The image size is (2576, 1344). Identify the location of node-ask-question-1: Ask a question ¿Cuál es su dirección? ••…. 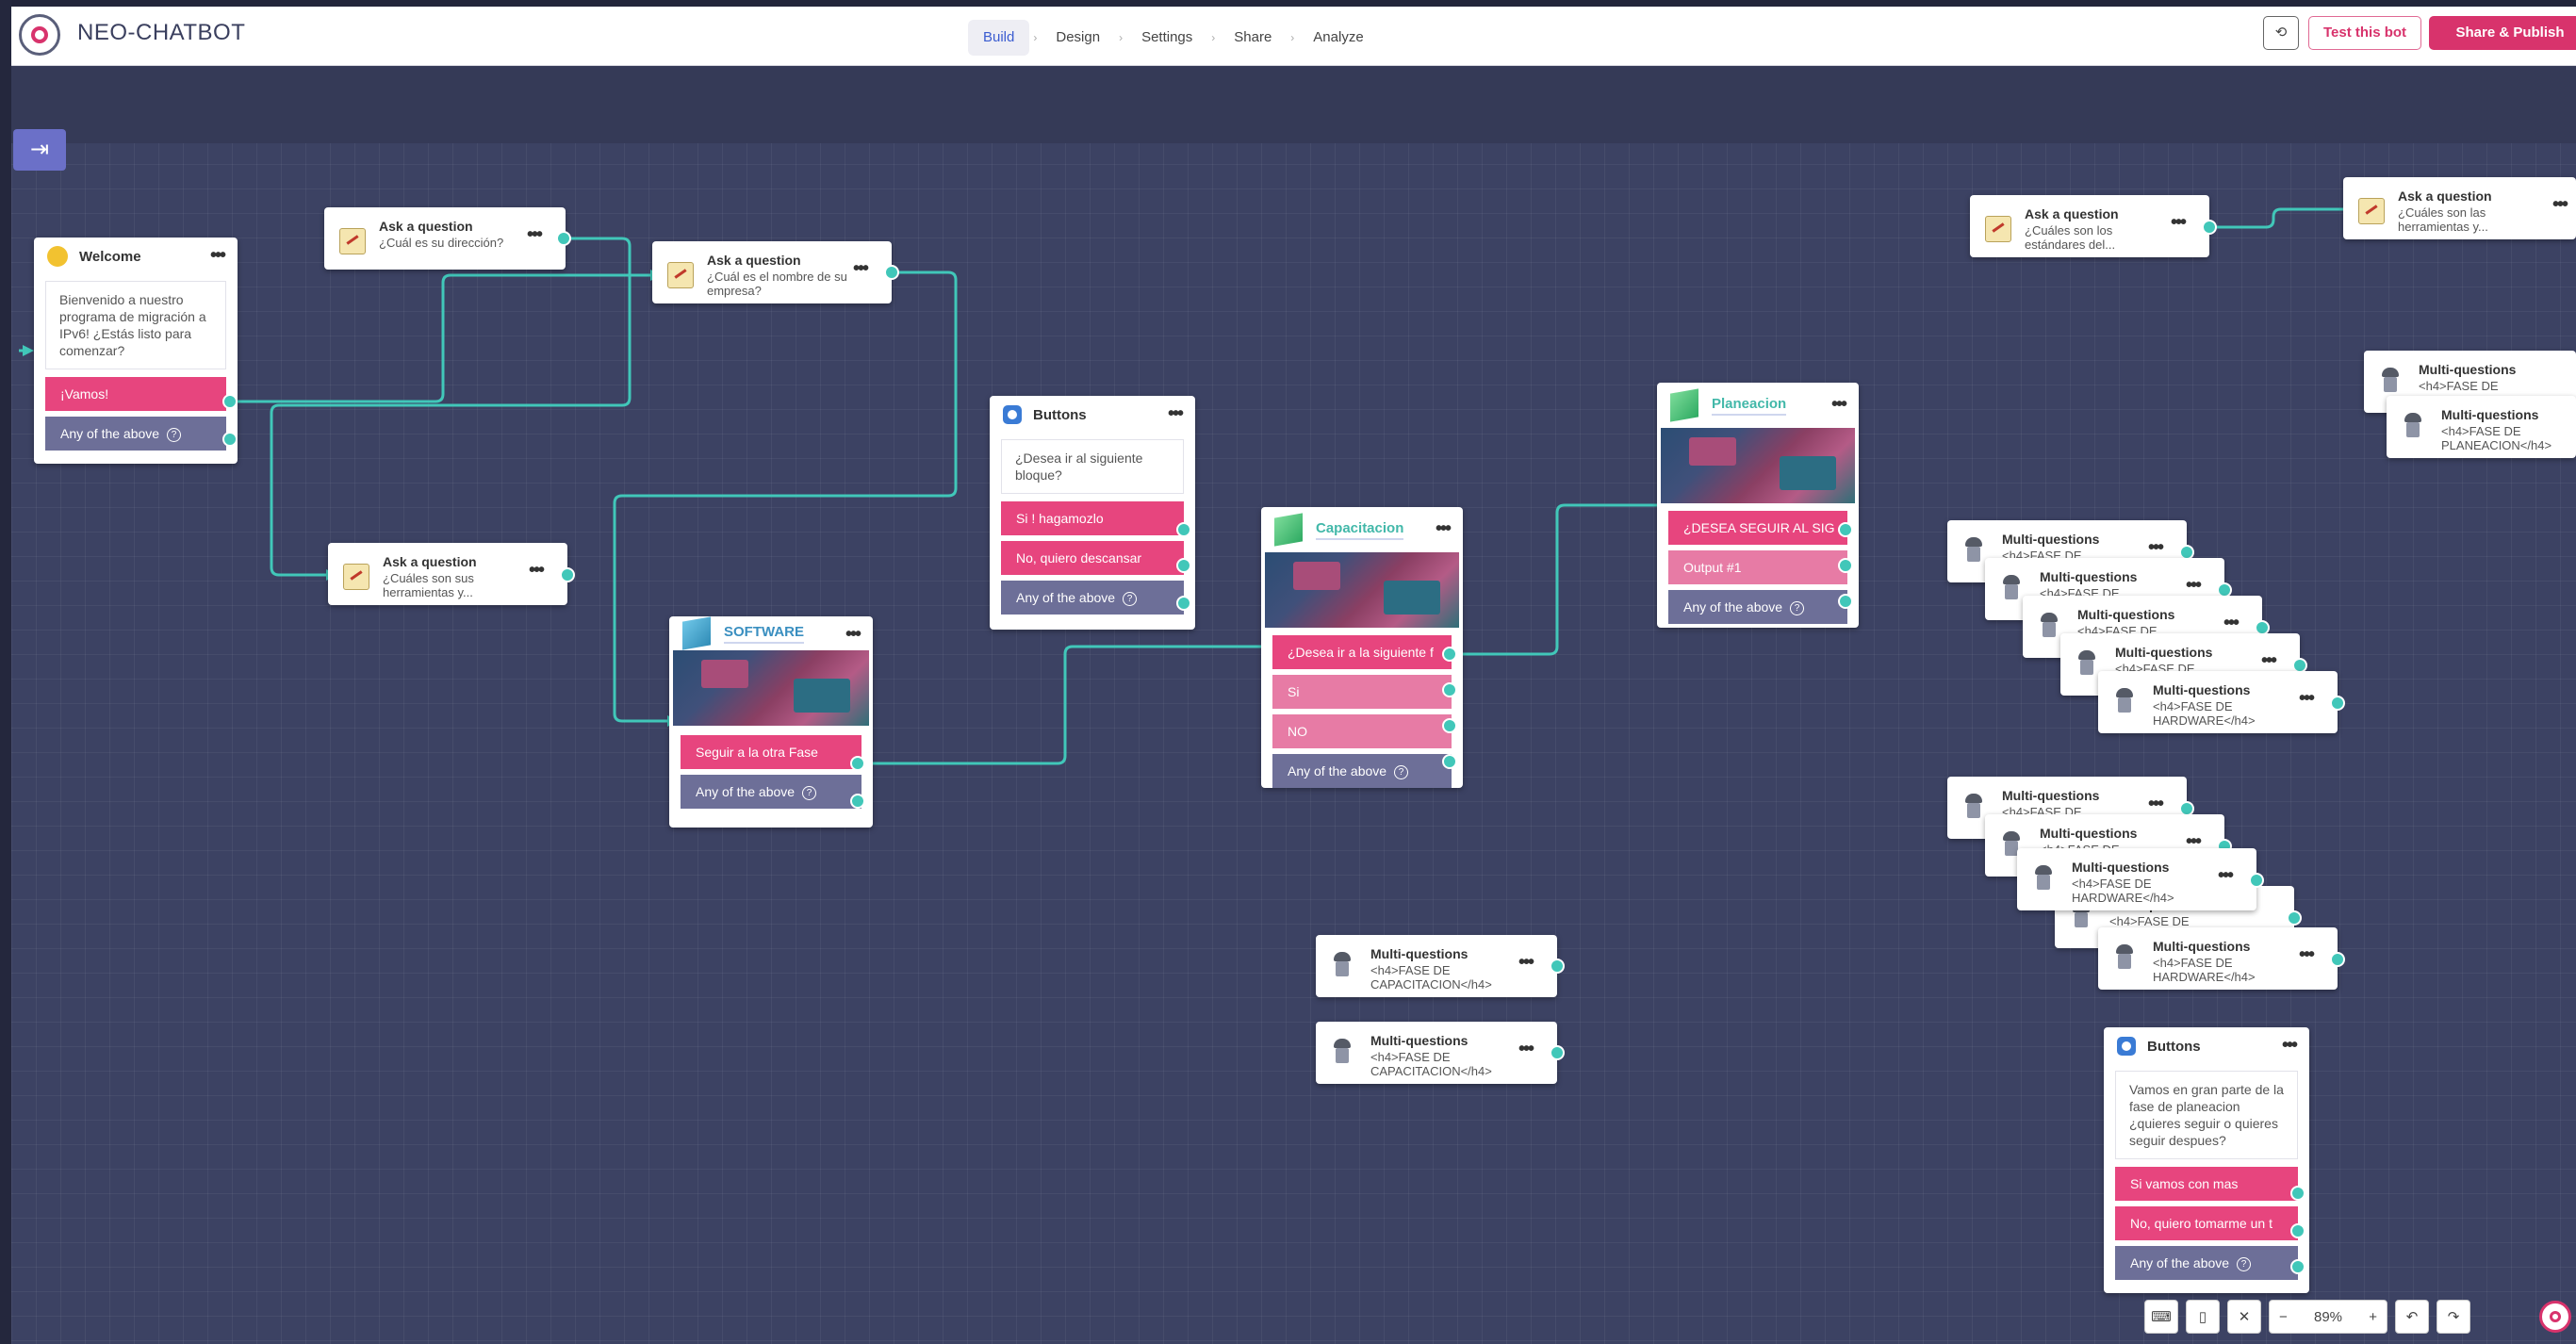
(445, 238).